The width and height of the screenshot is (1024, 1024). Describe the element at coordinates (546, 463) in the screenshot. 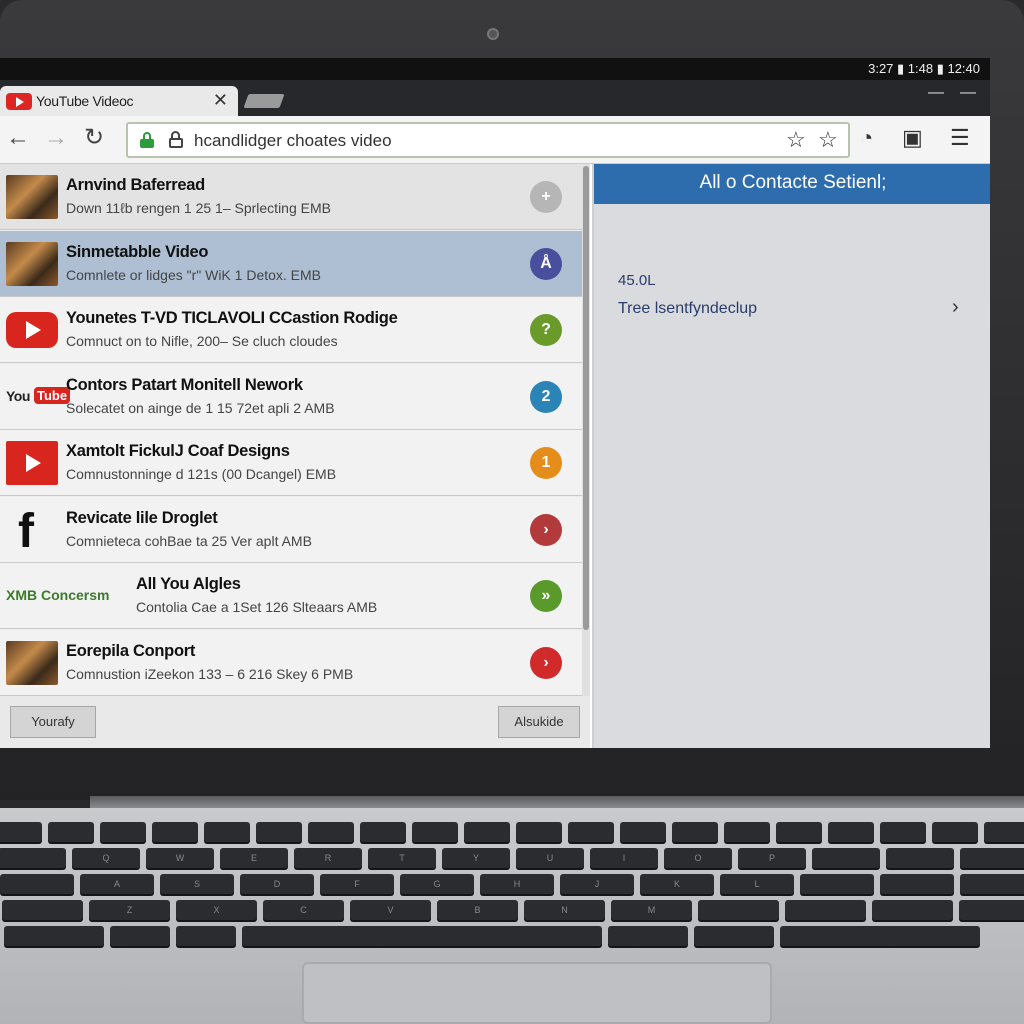

I see `list-item-action-button: 1` at that location.